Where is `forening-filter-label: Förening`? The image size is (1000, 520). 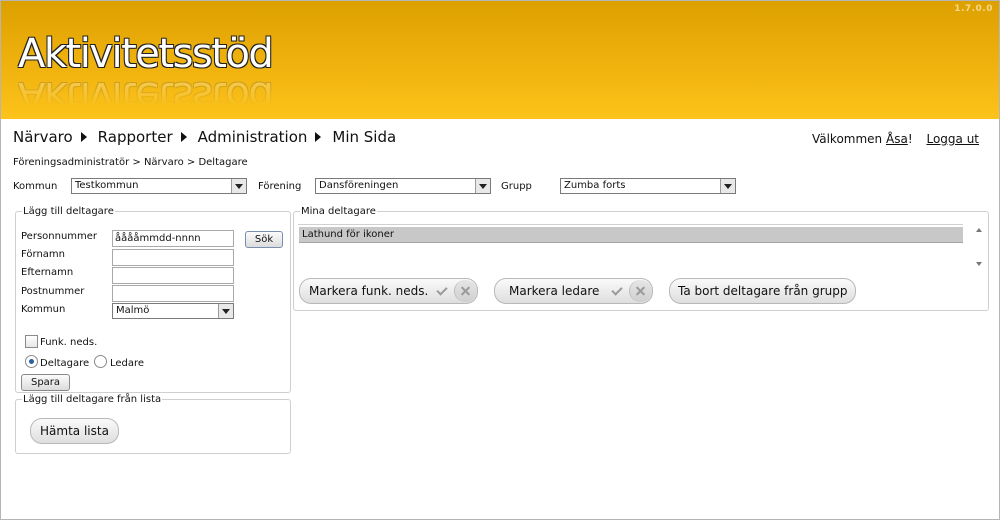
forening-filter-label: Förening is located at coordinates (280, 186).